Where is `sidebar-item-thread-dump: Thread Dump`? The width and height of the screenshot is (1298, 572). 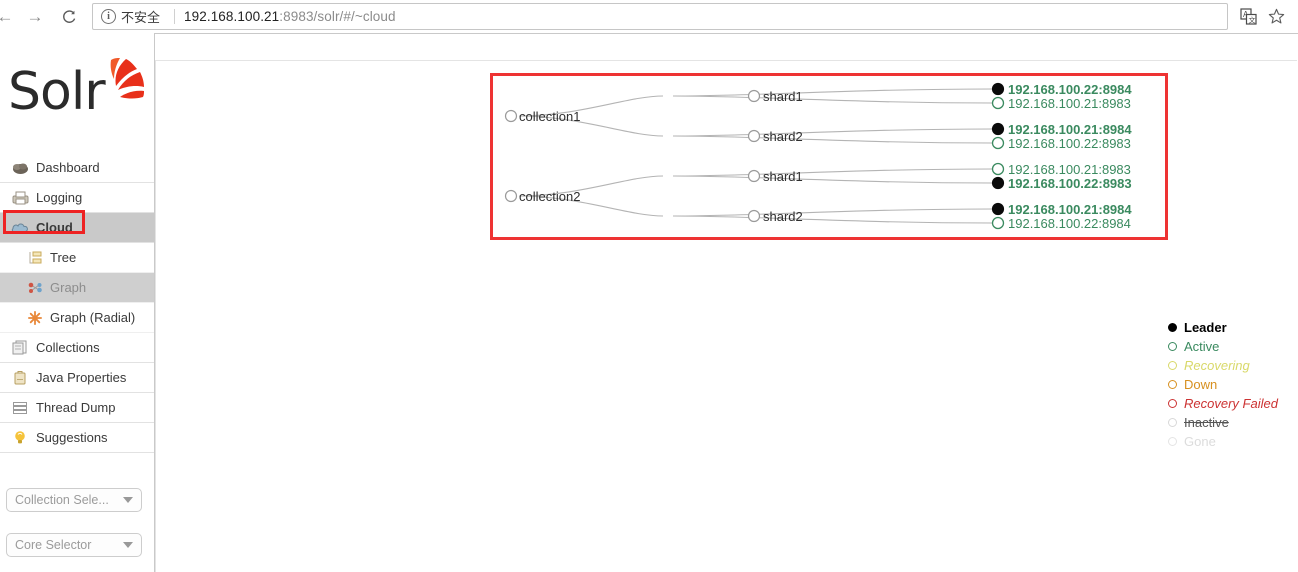 sidebar-item-thread-dump: Thread Dump is located at coordinates (77, 408).